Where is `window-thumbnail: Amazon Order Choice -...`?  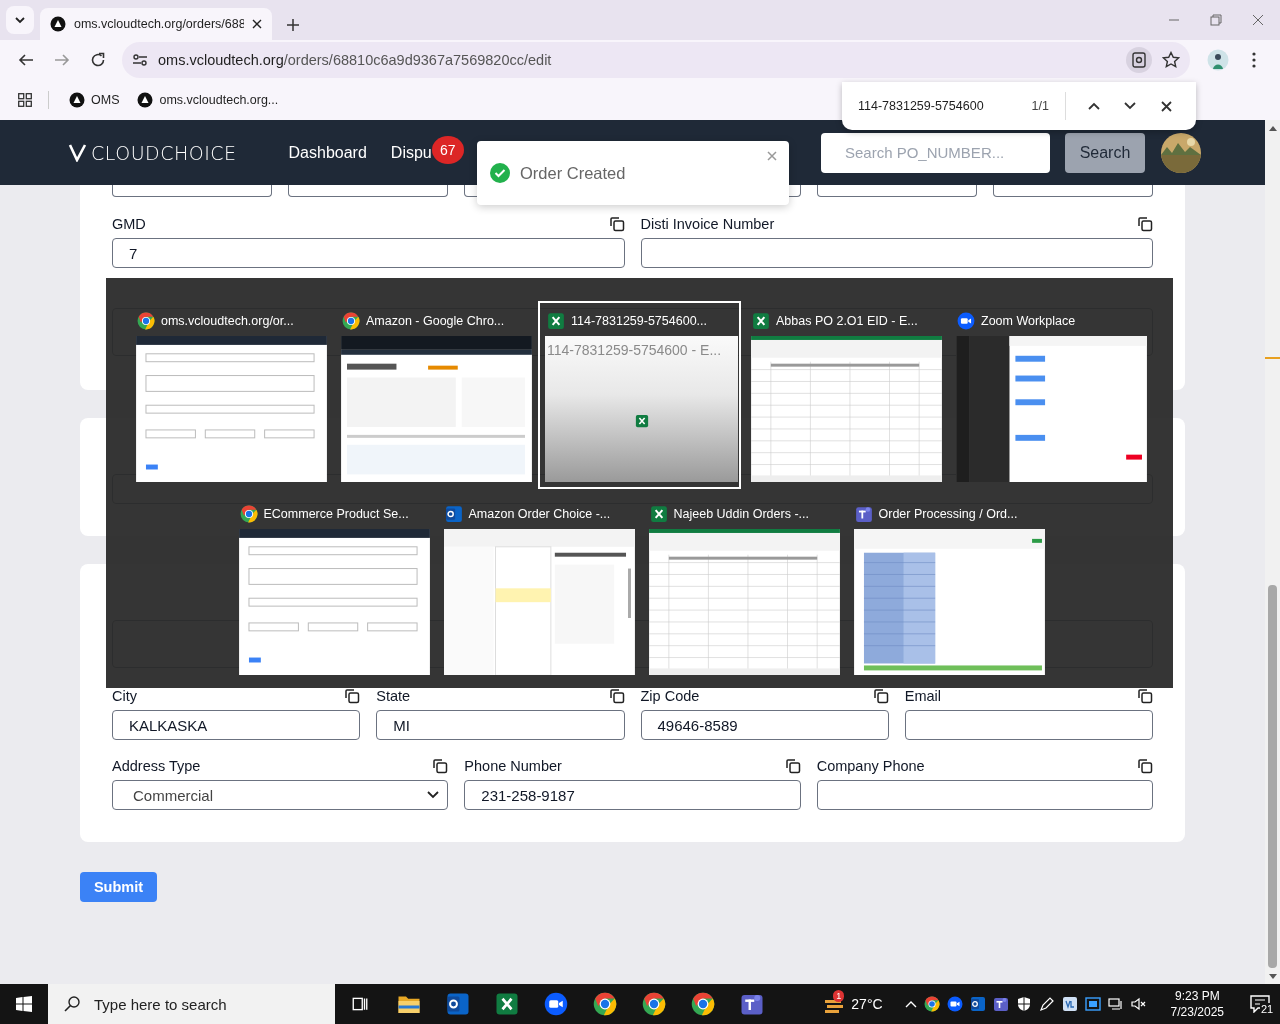
window-thumbnail: Amazon Order Choice -... is located at coordinates (537, 588).